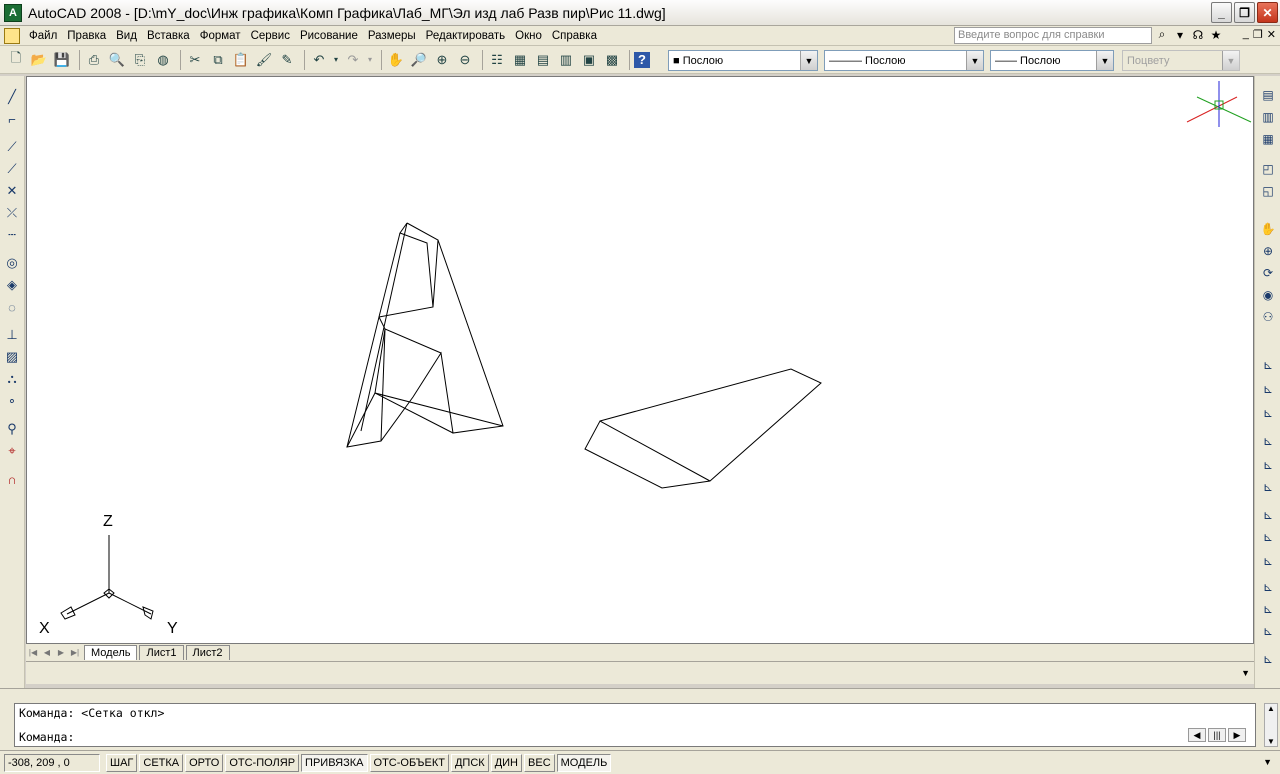 The width and height of the screenshot is (1280, 774). I want to click on ucs-object-icon: ⊾, so click(1268, 465).